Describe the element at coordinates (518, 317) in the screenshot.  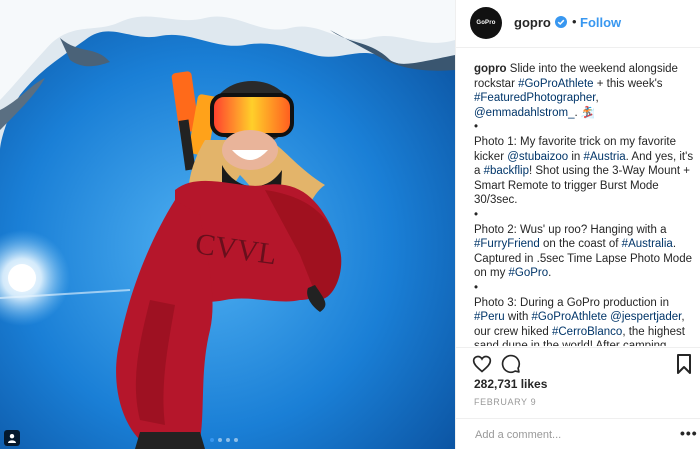
I see `caption-text: with` at that location.